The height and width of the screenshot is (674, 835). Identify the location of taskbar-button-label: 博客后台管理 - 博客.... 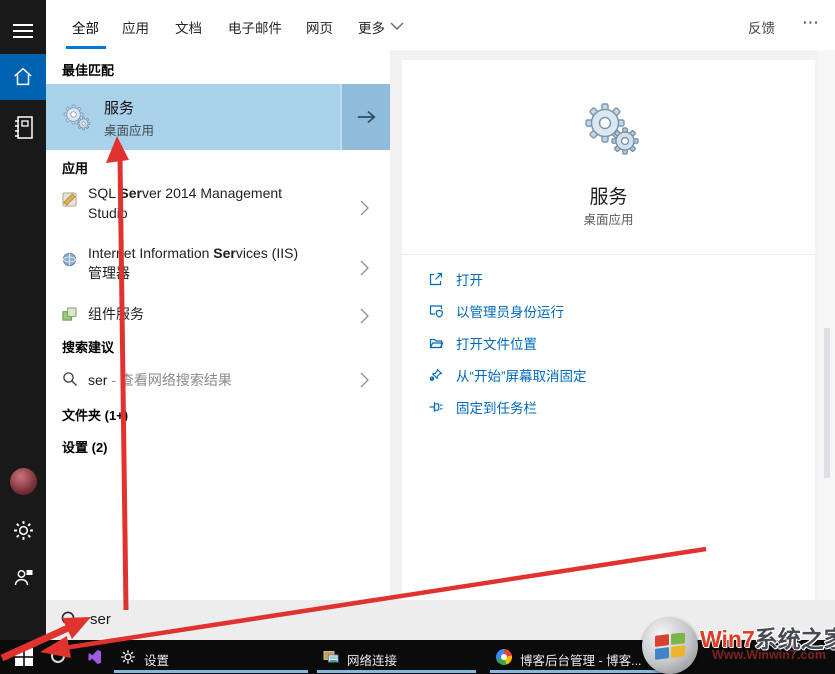
(581, 661).